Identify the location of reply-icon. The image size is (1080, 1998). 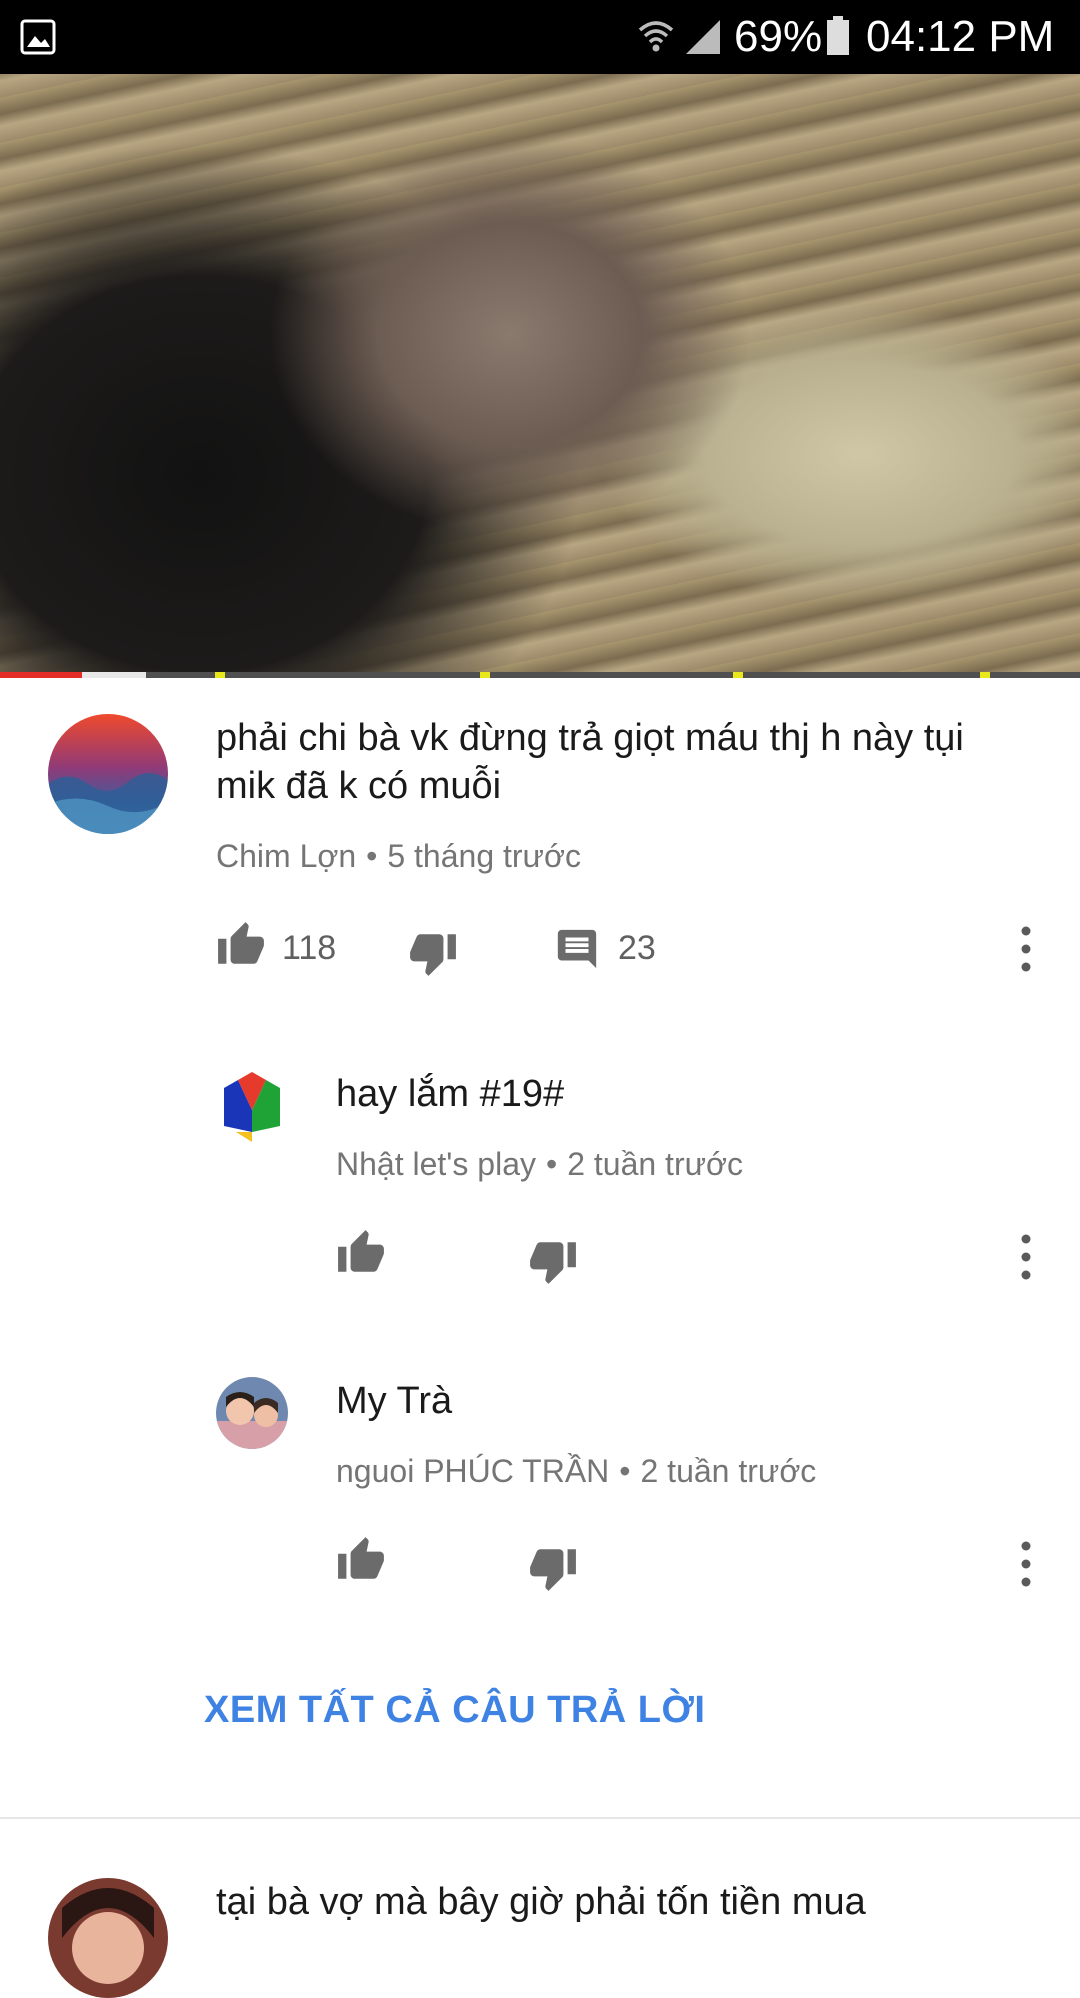
(577, 949).